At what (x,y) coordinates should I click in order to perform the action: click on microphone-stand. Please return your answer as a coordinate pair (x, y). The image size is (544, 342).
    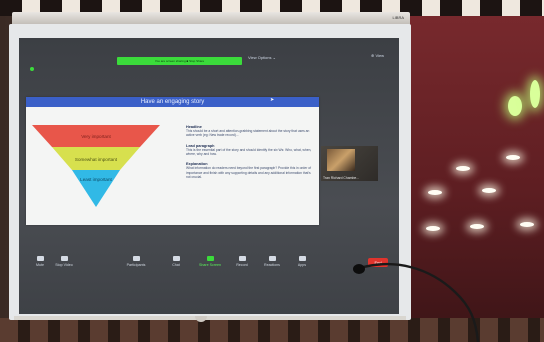
    Looking at the image, I should click on (416, 302).